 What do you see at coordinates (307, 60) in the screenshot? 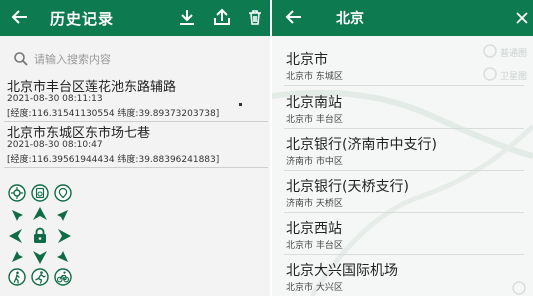
I see `result-name: 北京市` at bounding box center [307, 60].